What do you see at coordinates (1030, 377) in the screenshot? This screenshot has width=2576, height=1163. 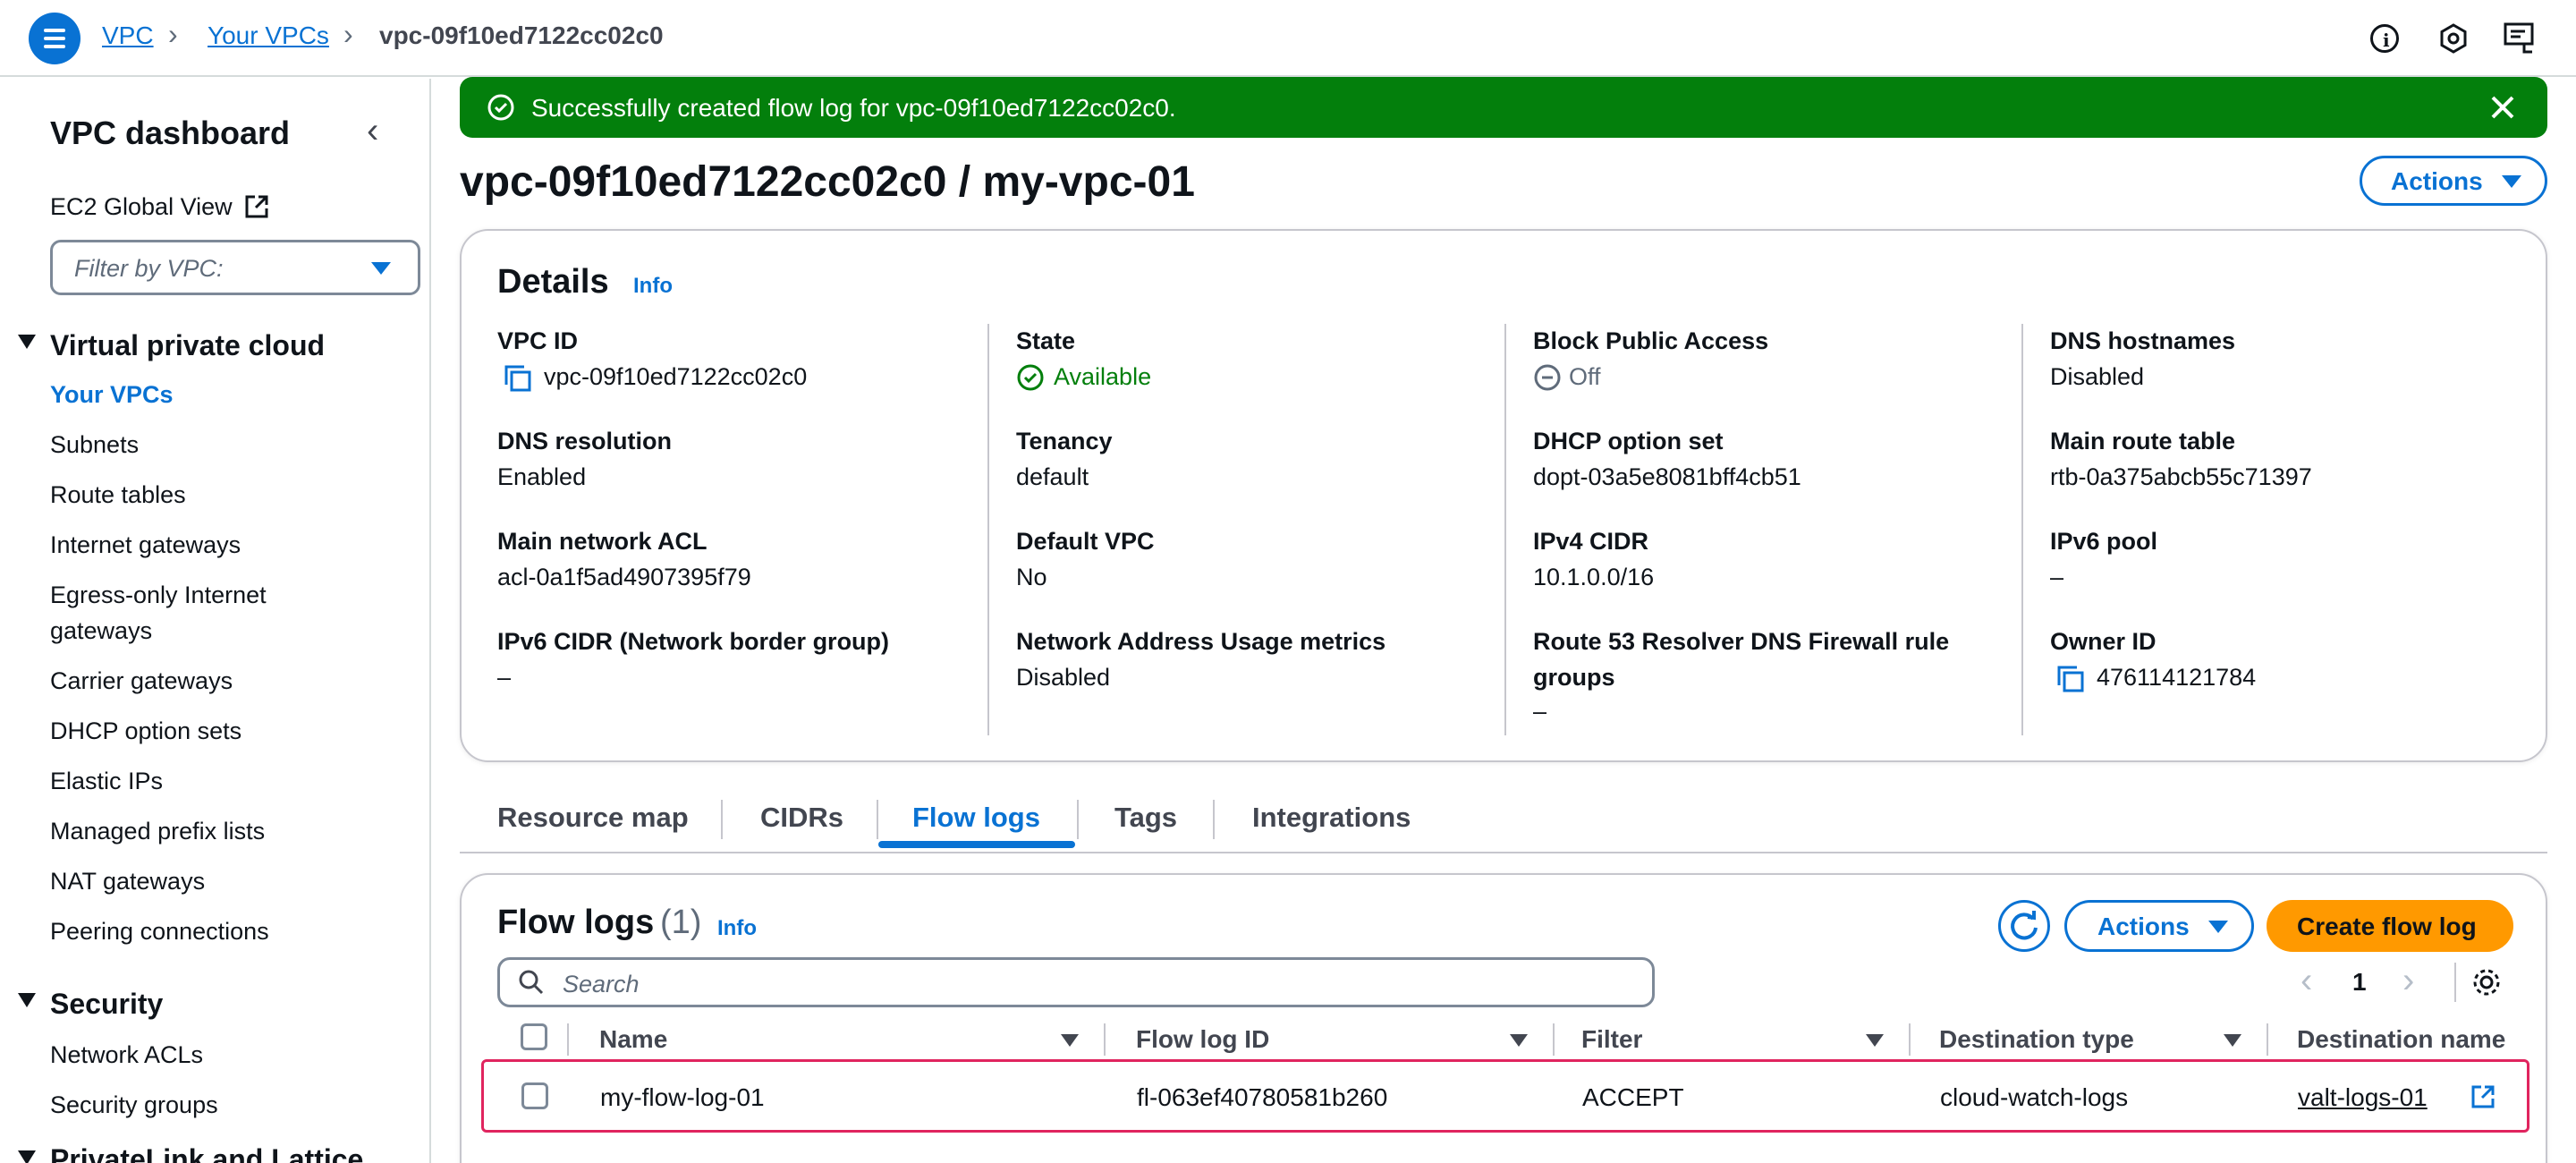 I see `status-available-icon` at bounding box center [1030, 377].